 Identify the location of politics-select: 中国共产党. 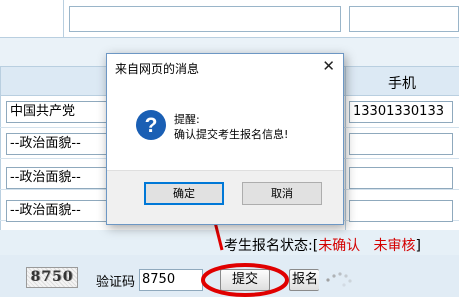
(58, 112).